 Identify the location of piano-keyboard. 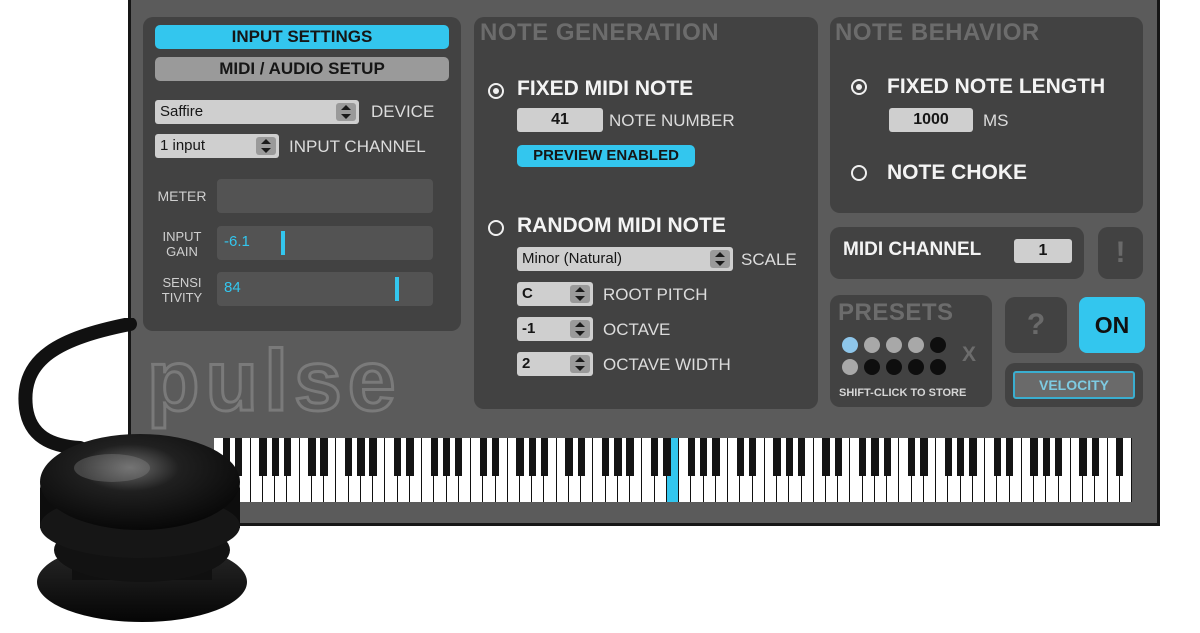
(673, 470).